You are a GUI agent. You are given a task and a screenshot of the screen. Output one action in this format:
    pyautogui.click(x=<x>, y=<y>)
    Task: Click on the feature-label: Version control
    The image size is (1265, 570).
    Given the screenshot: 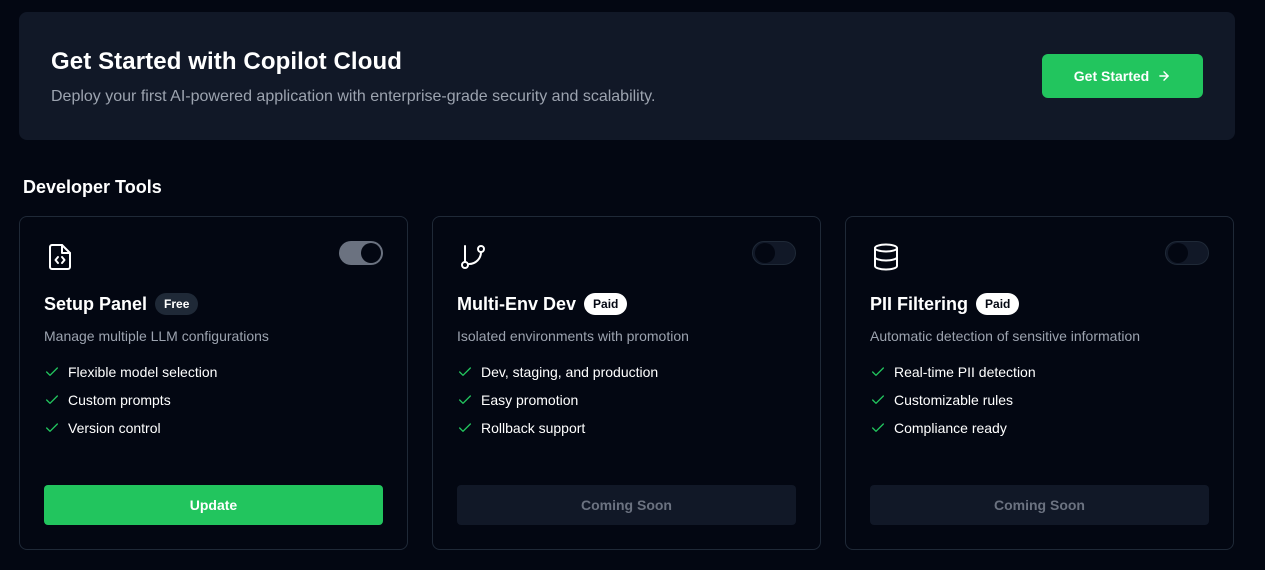 What is the action you would take?
    pyautogui.click(x=114, y=428)
    